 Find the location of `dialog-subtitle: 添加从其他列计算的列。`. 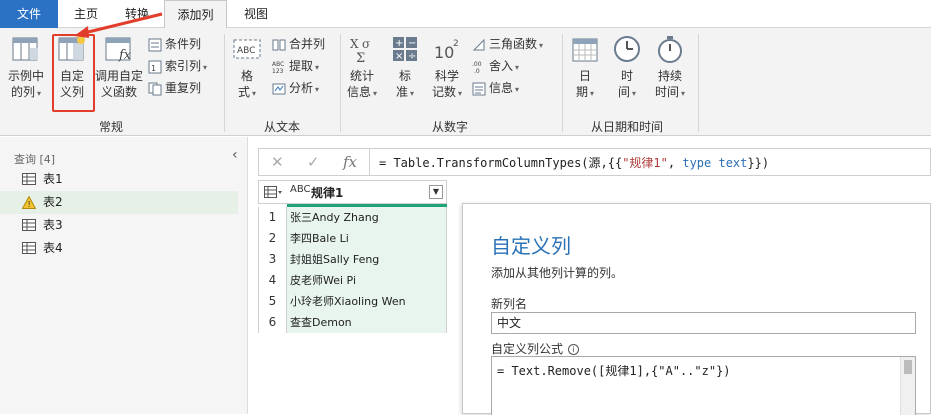

dialog-subtitle: 添加从其他列计算的列。 is located at coordinates (557, 273).